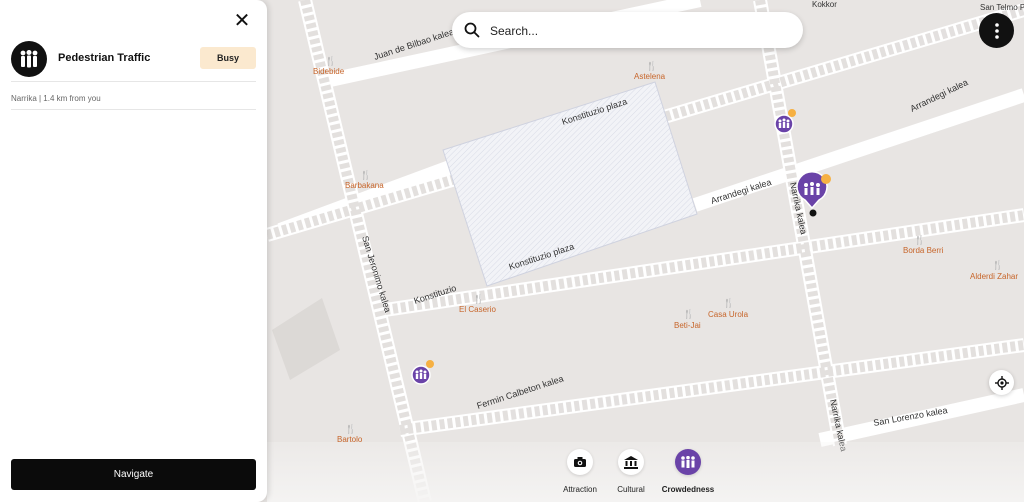  I want to click on kebab-menu-icon, so click(996, 30).